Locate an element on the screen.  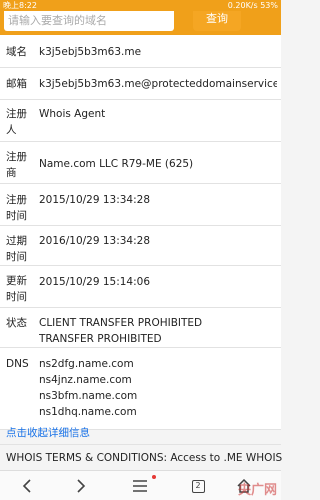
tabs-button: 2 is located at coordinates (198, 485).